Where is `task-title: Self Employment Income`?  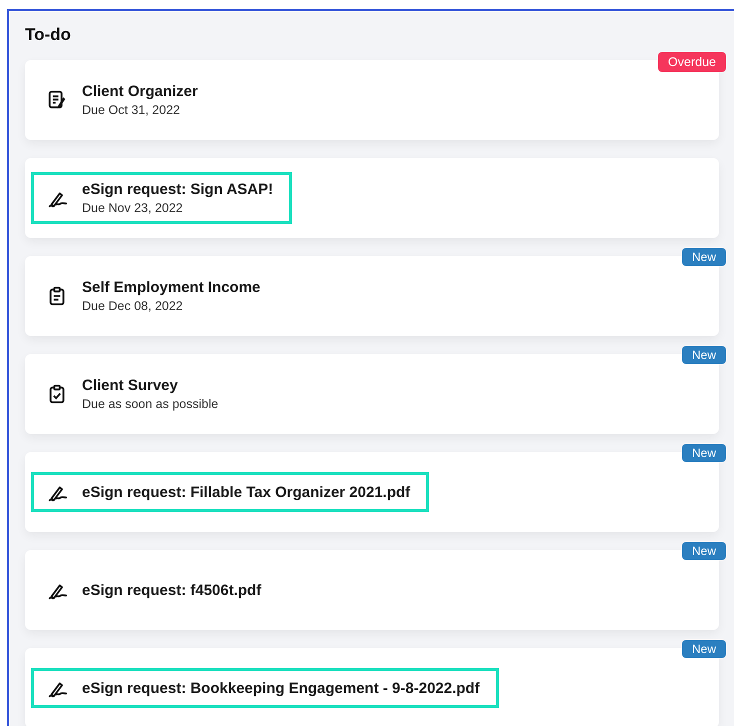 task-title: Self Employment Income is located at coordinates (171, 287).